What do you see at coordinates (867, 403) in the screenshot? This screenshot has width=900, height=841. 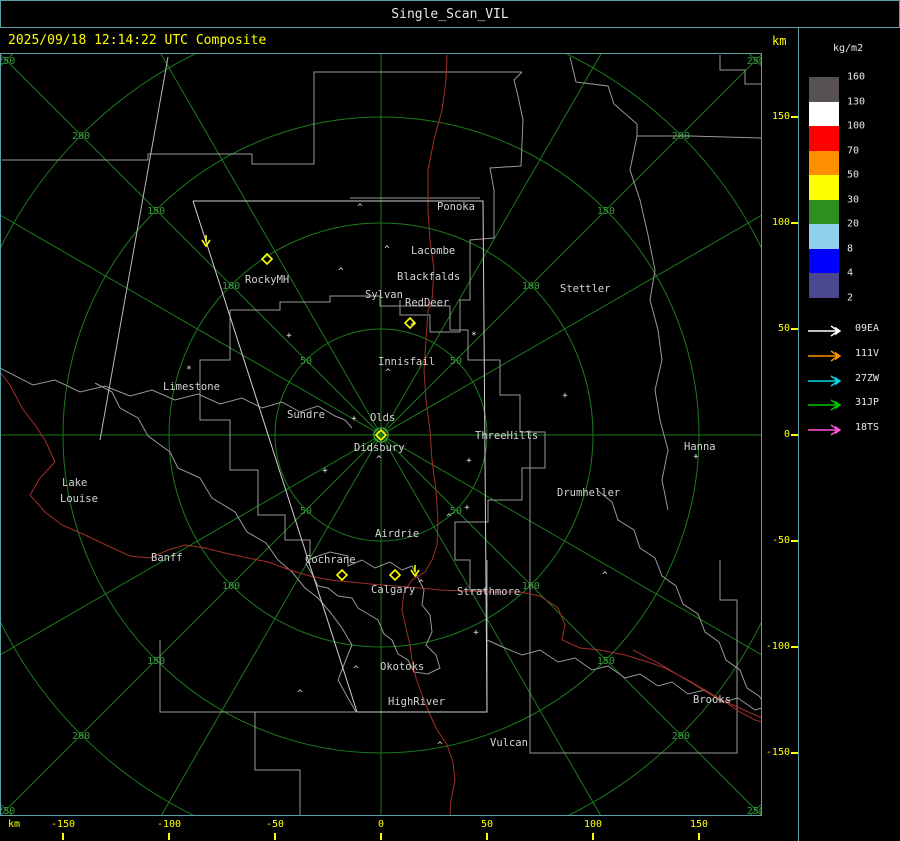 I see `radar-vector-id: 31JP` at bounding box center [867, 403].